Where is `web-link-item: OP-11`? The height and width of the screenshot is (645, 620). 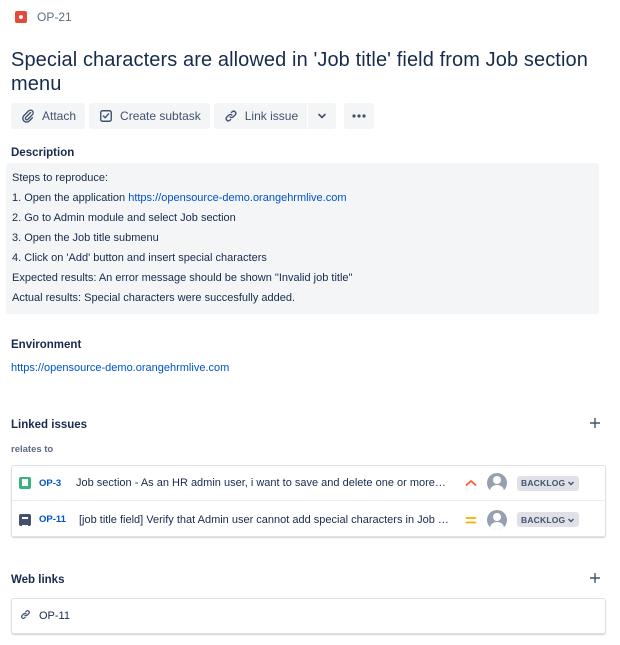
web-link-item: OP-11 is located at coordinates (308, 616).